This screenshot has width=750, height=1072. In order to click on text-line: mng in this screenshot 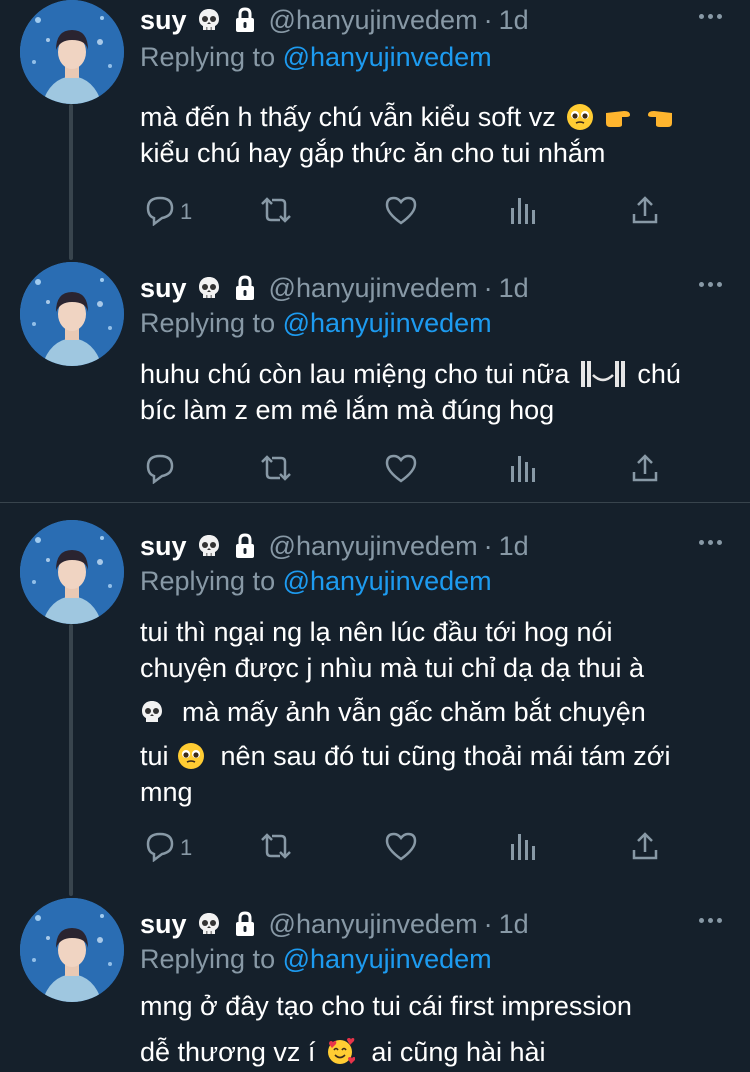, I will do `click(166, 792)`.